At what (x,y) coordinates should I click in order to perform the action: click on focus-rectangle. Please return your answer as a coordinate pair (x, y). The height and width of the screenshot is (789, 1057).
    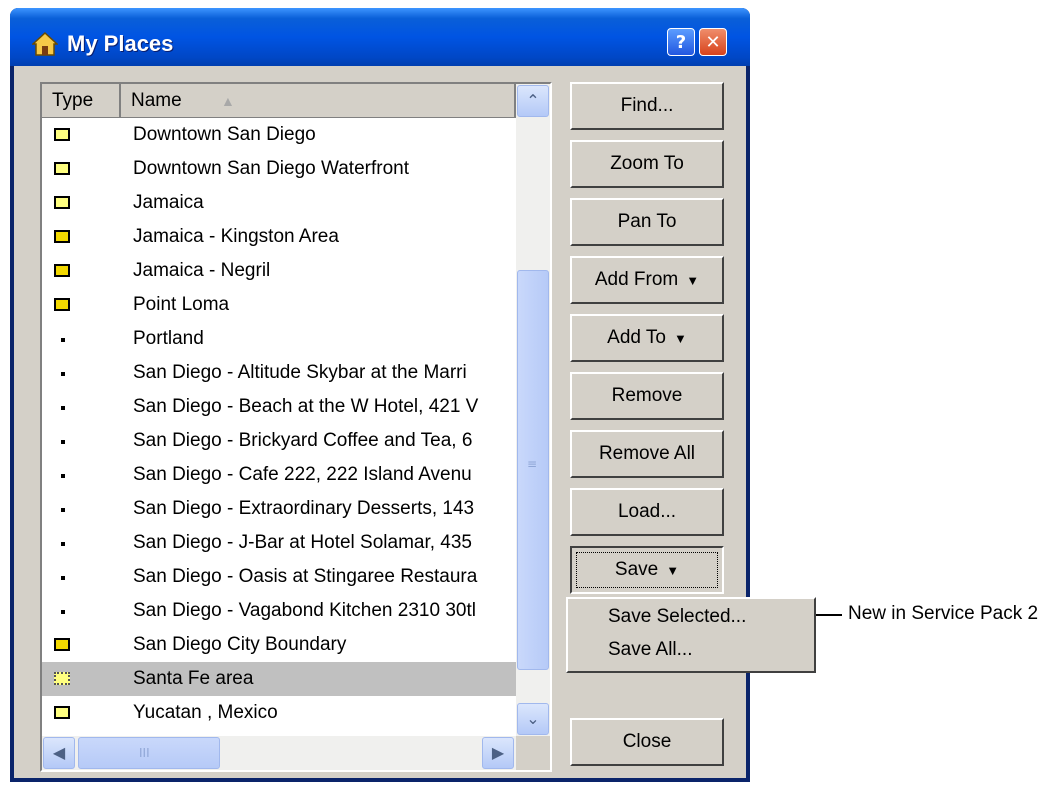
    Looking at the image, I should click on (647, 570).